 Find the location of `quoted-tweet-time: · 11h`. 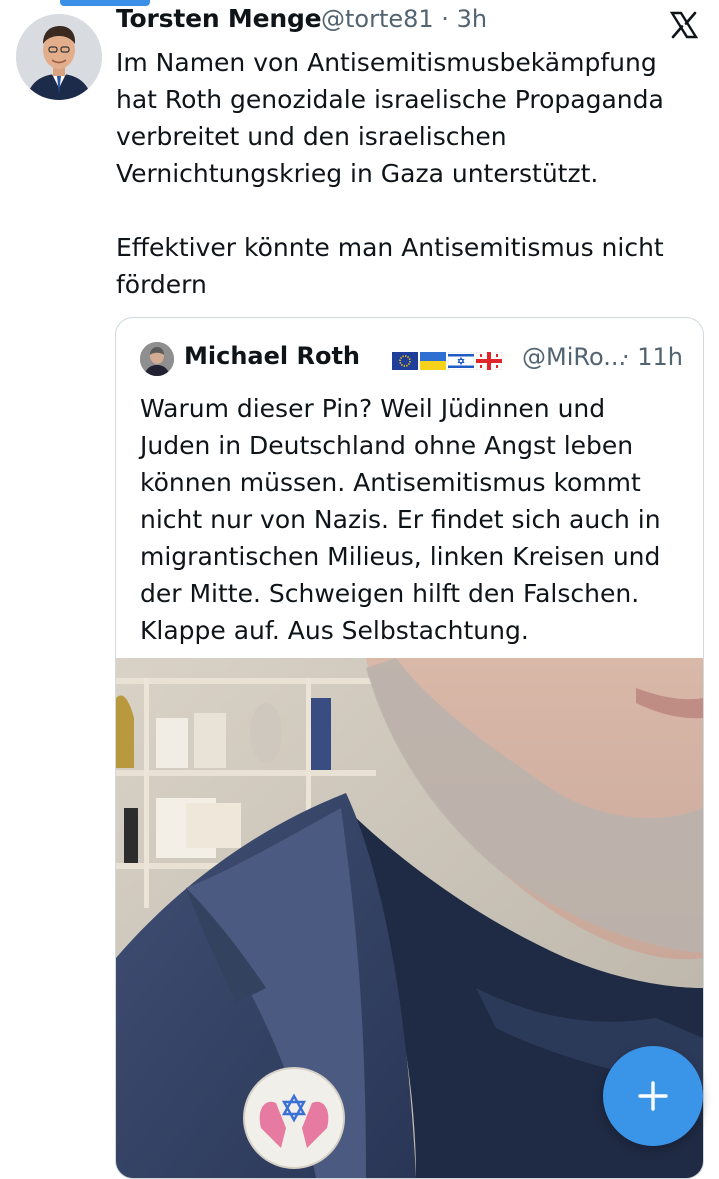

quoted-tweet-time: · 11h is located at coordinates (652, 357).